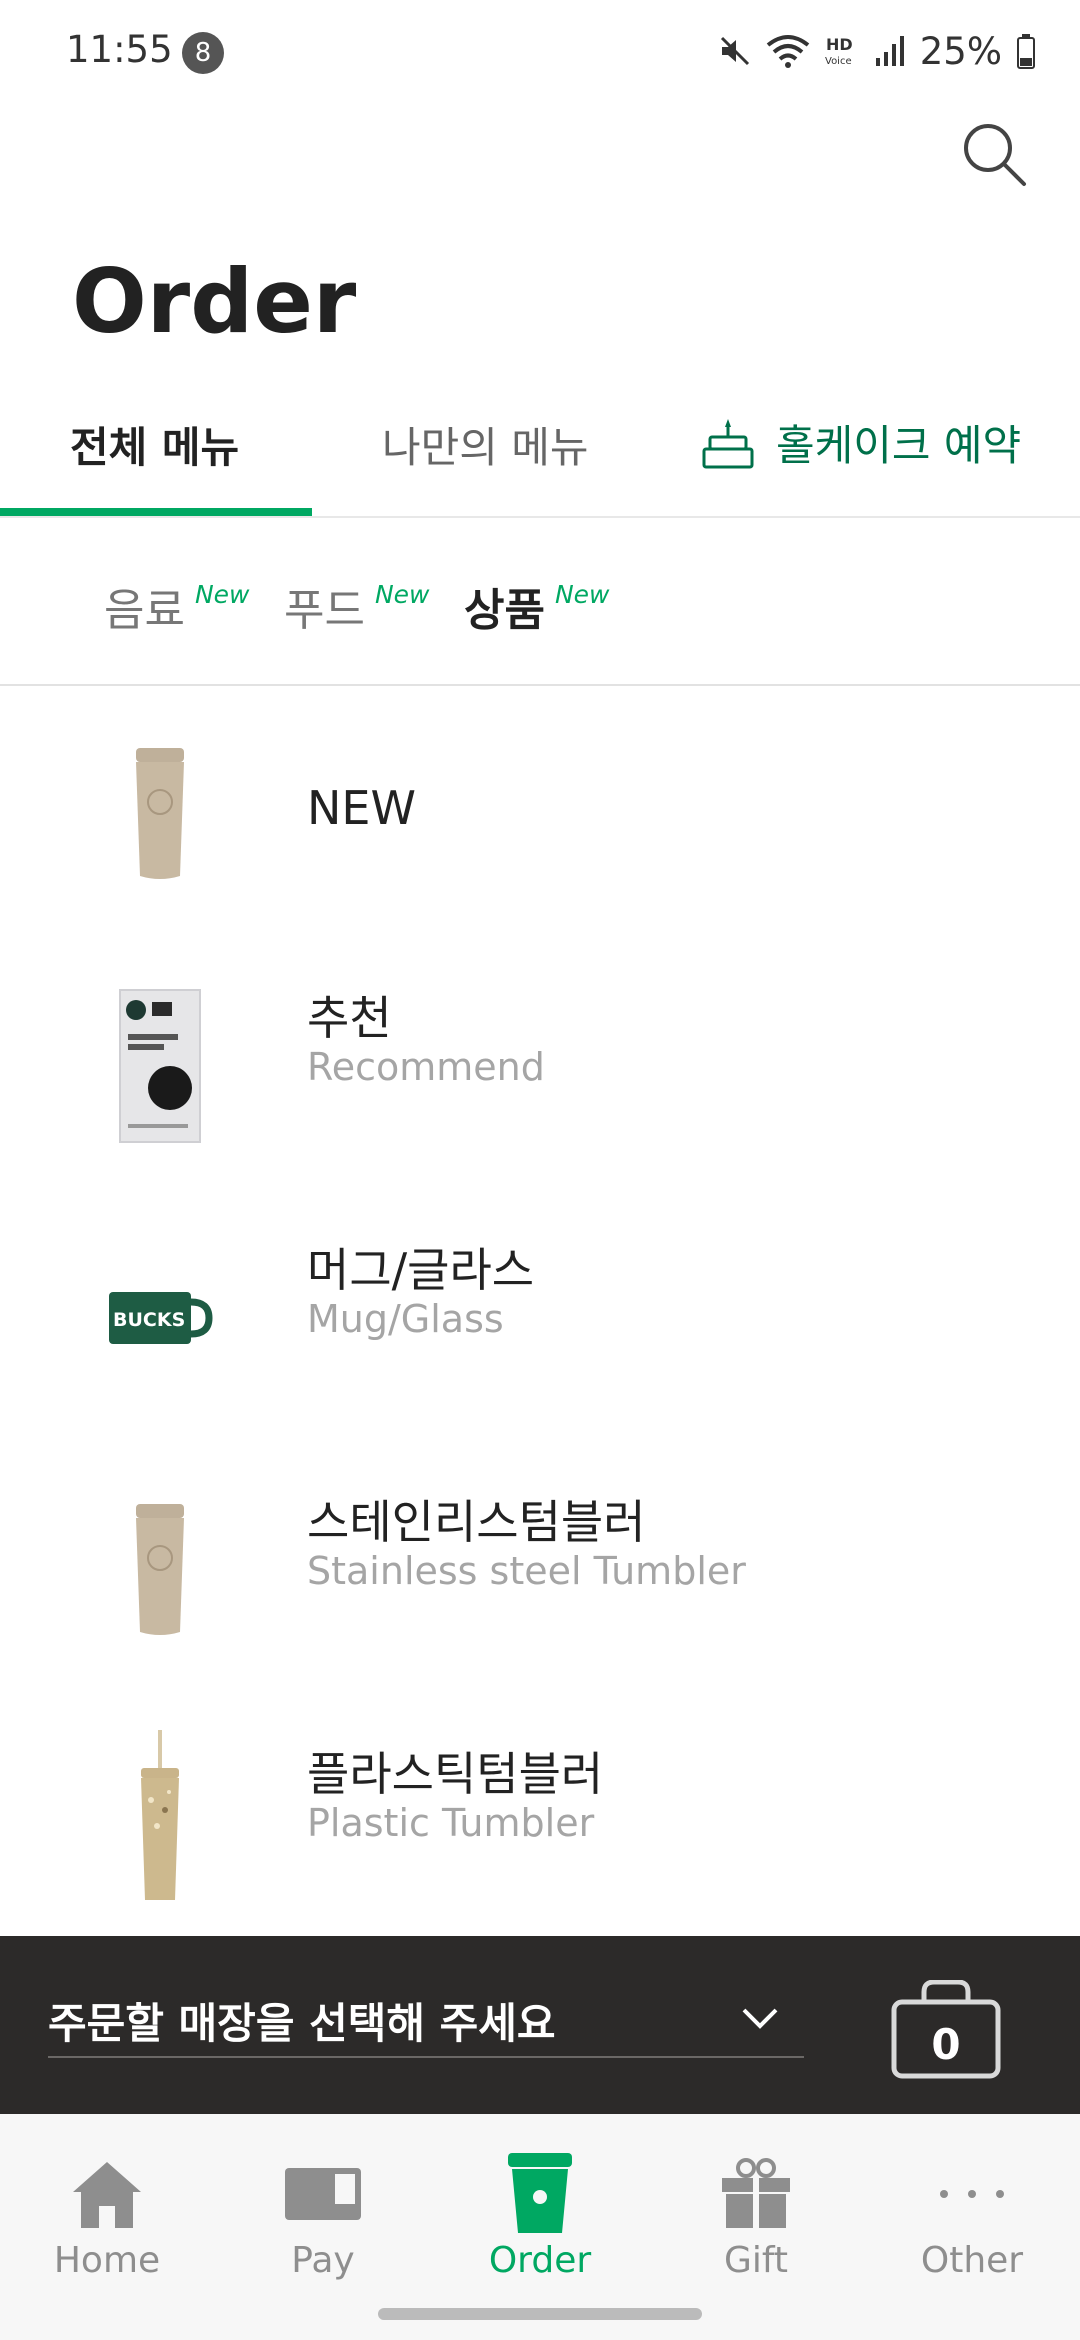 The width and height of the screenshot is (1080, 2340). I want to click on sub-category-tabs: 음료 New 푸드 New 상품 New, so click(540, 602).